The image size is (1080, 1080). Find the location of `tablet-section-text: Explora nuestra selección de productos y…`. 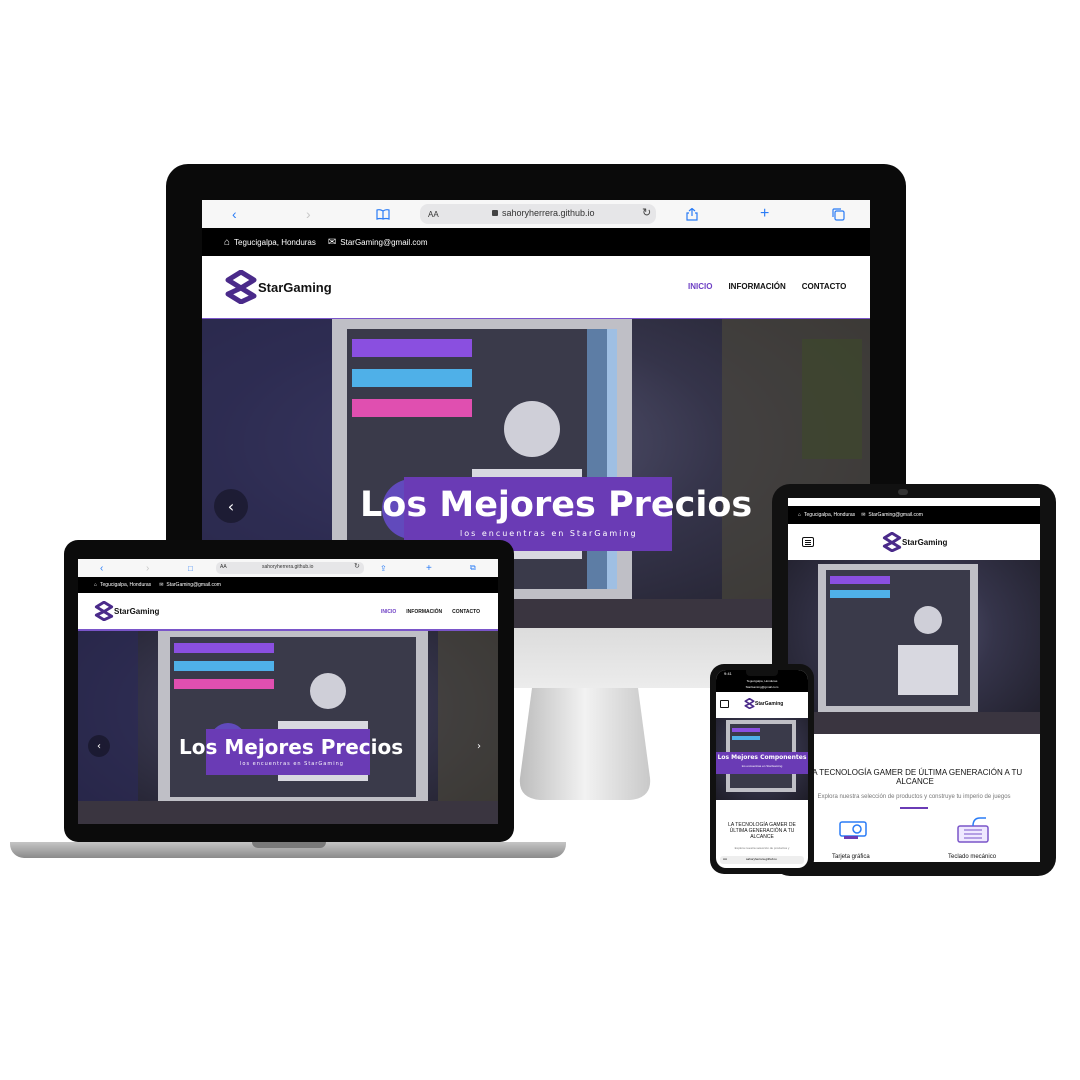

tablet-section-text: Explora nuestra selección de productos y… is located at coordinates (914, 797).